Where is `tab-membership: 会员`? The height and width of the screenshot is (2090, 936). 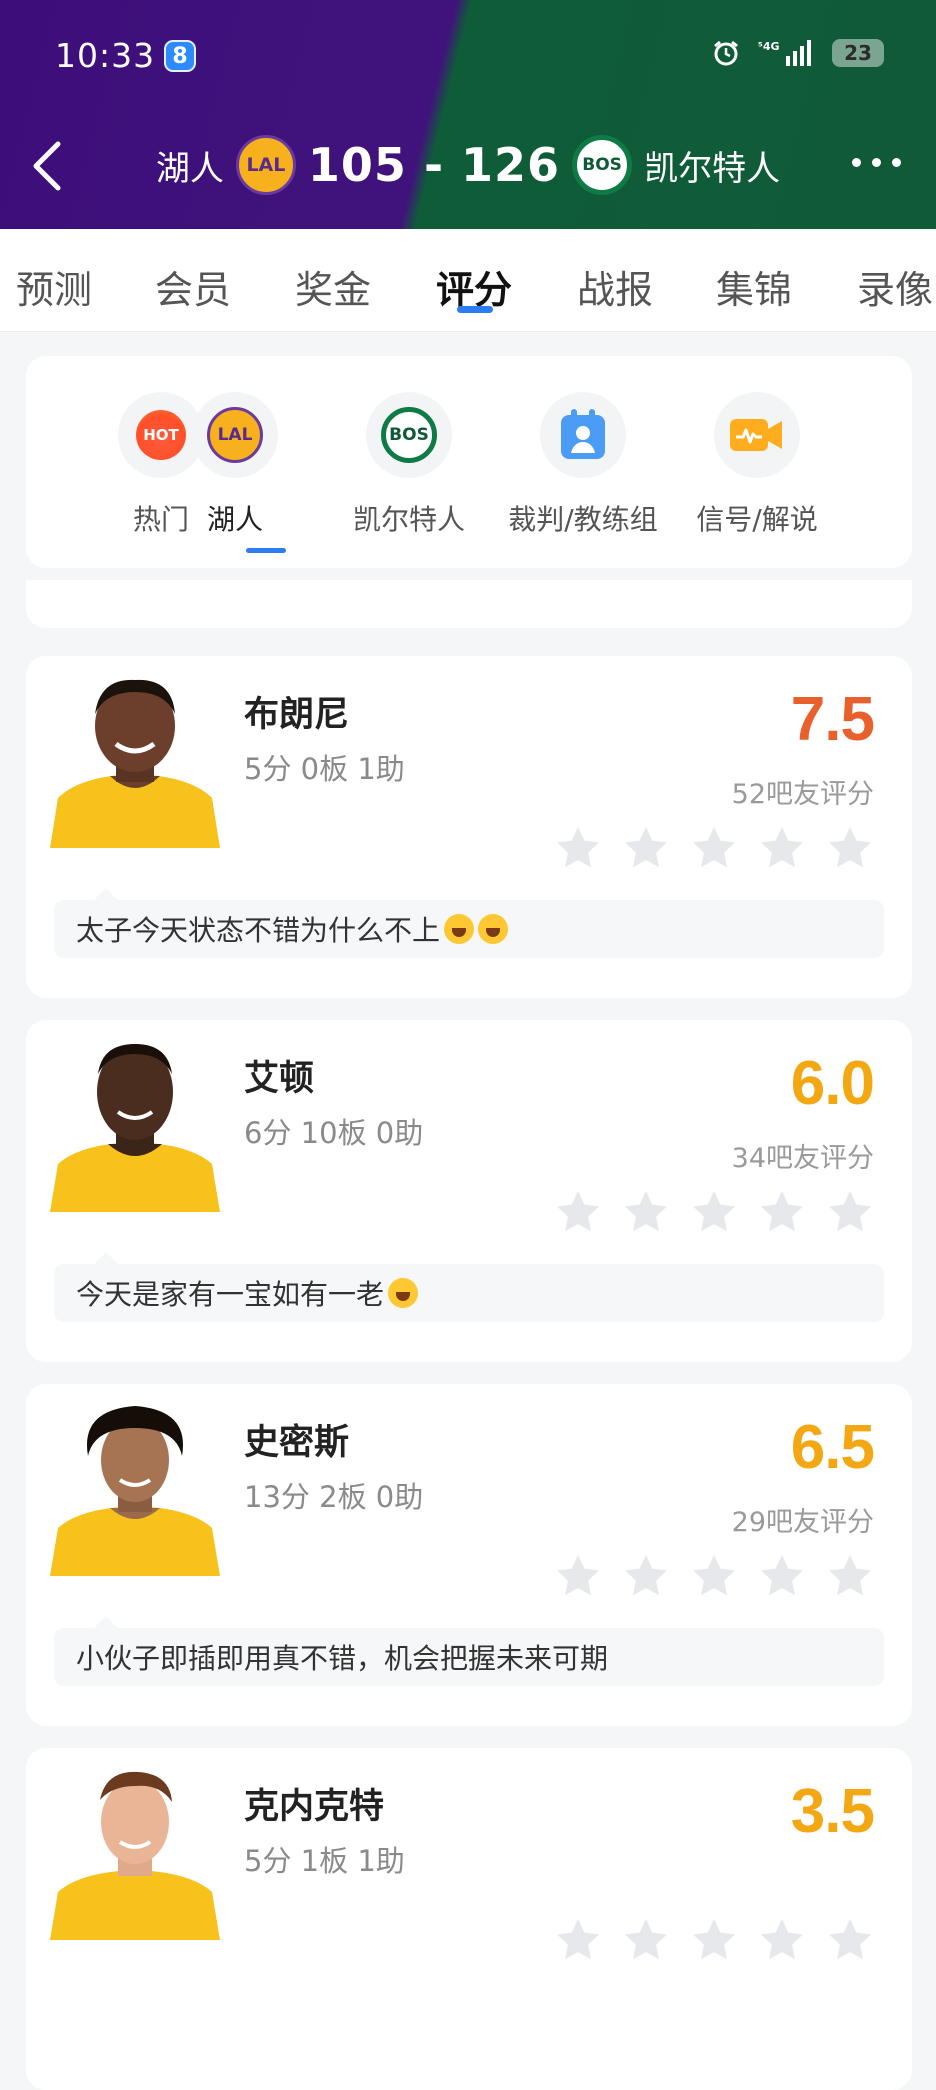
tab-membership: 会员 is located at coordinates (193, 286).